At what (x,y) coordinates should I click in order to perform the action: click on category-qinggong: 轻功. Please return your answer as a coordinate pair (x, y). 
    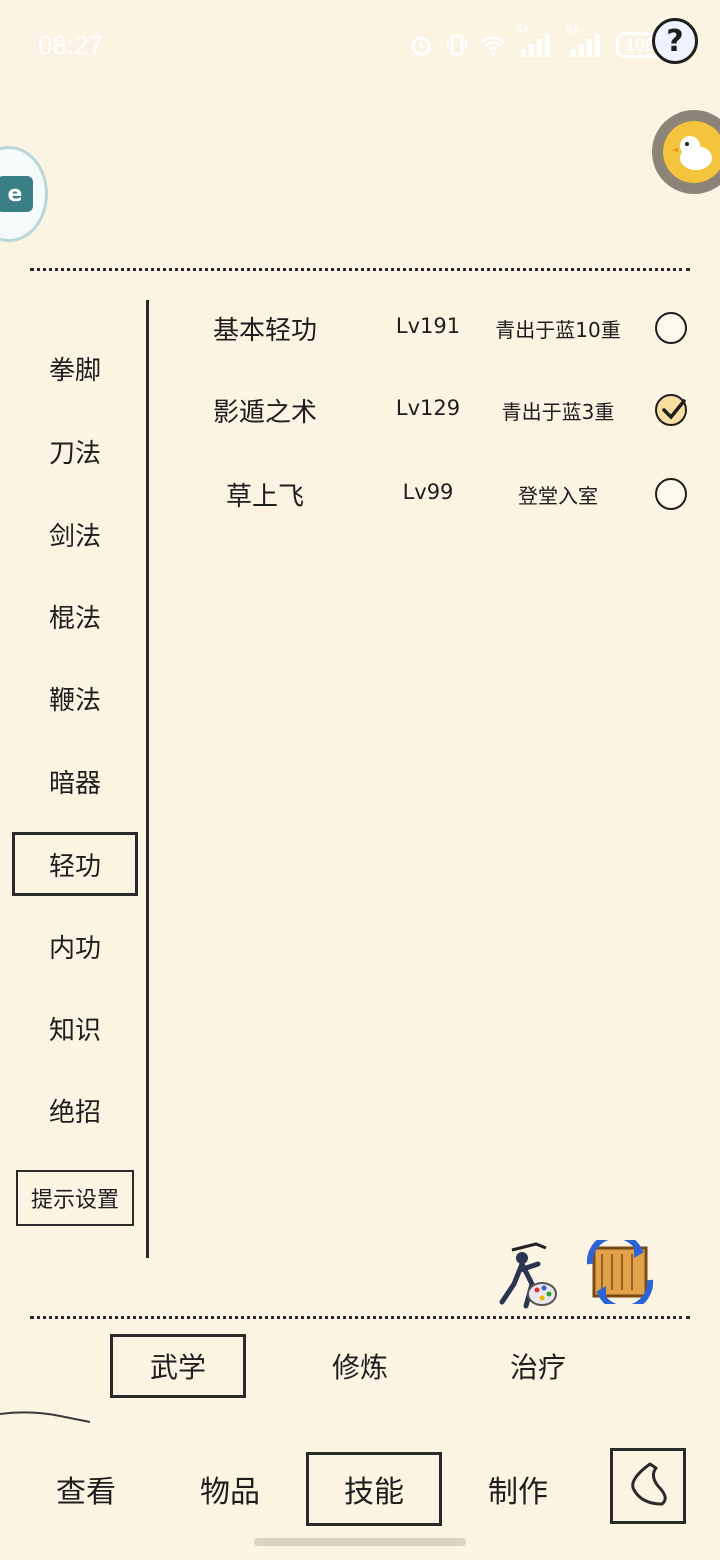
    Looking at the image, I should click on (75, 864).